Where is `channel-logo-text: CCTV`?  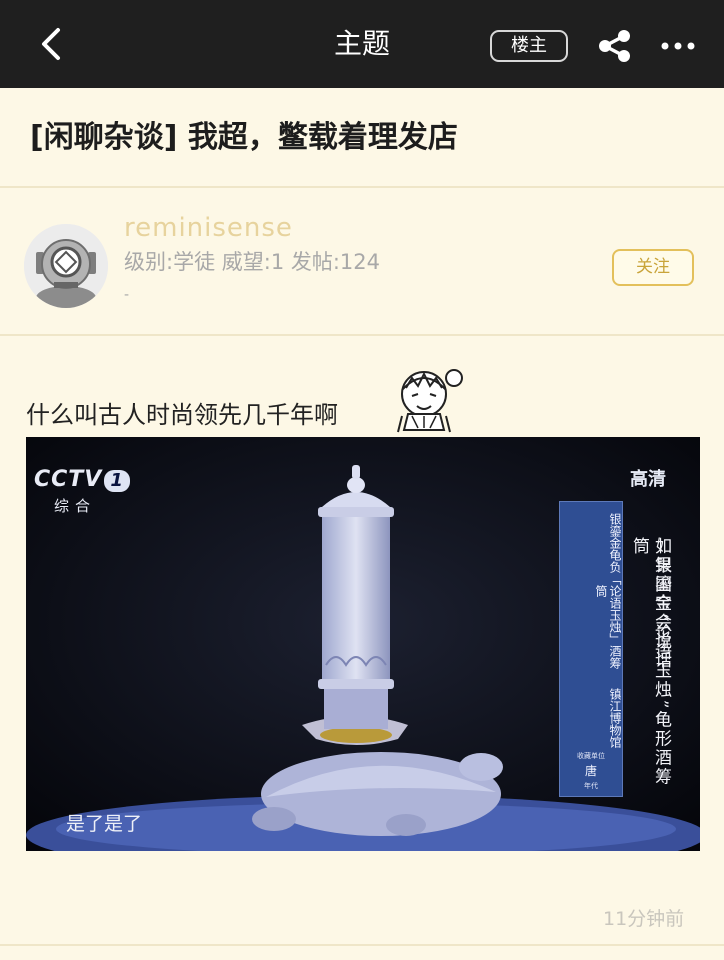
channel-logo-text: CCTV is located at coordinates (68, 479).